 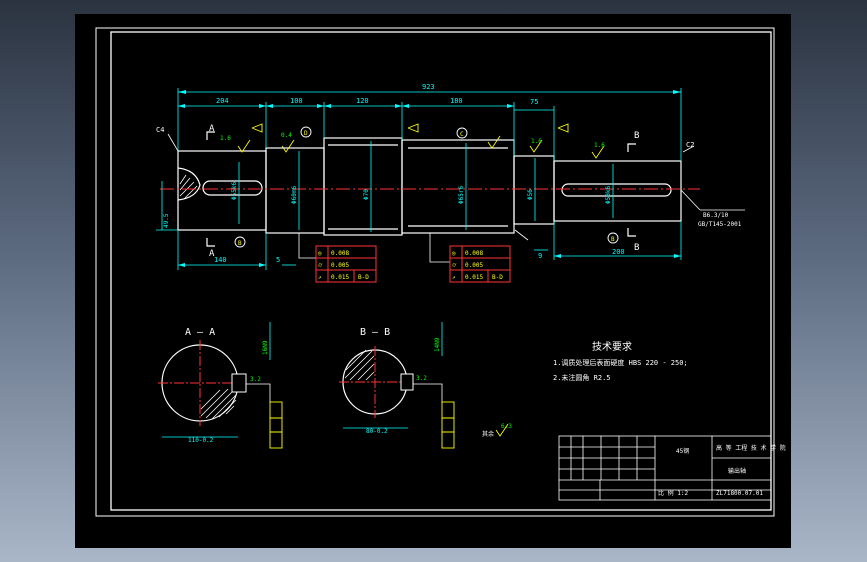 I want to click on dim-bottom2: 5, so click(x=278, y=260).